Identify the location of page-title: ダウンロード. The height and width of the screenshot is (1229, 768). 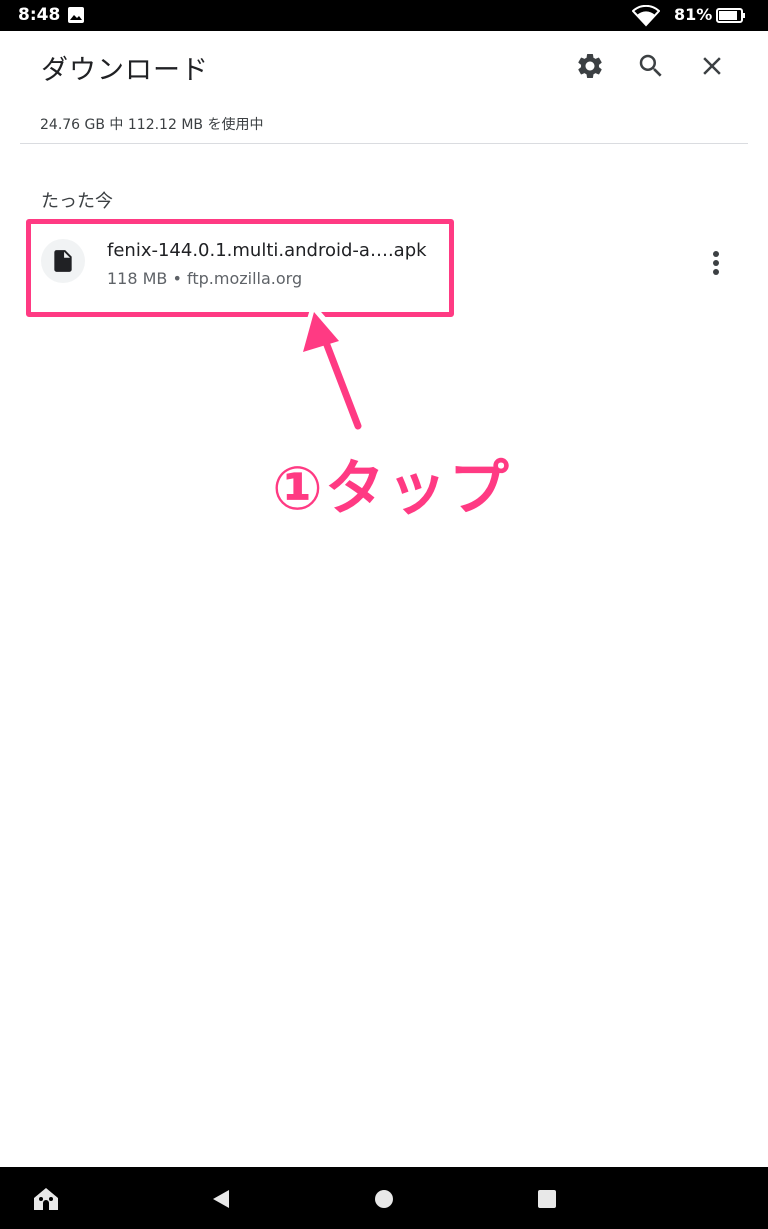
(125, 70).